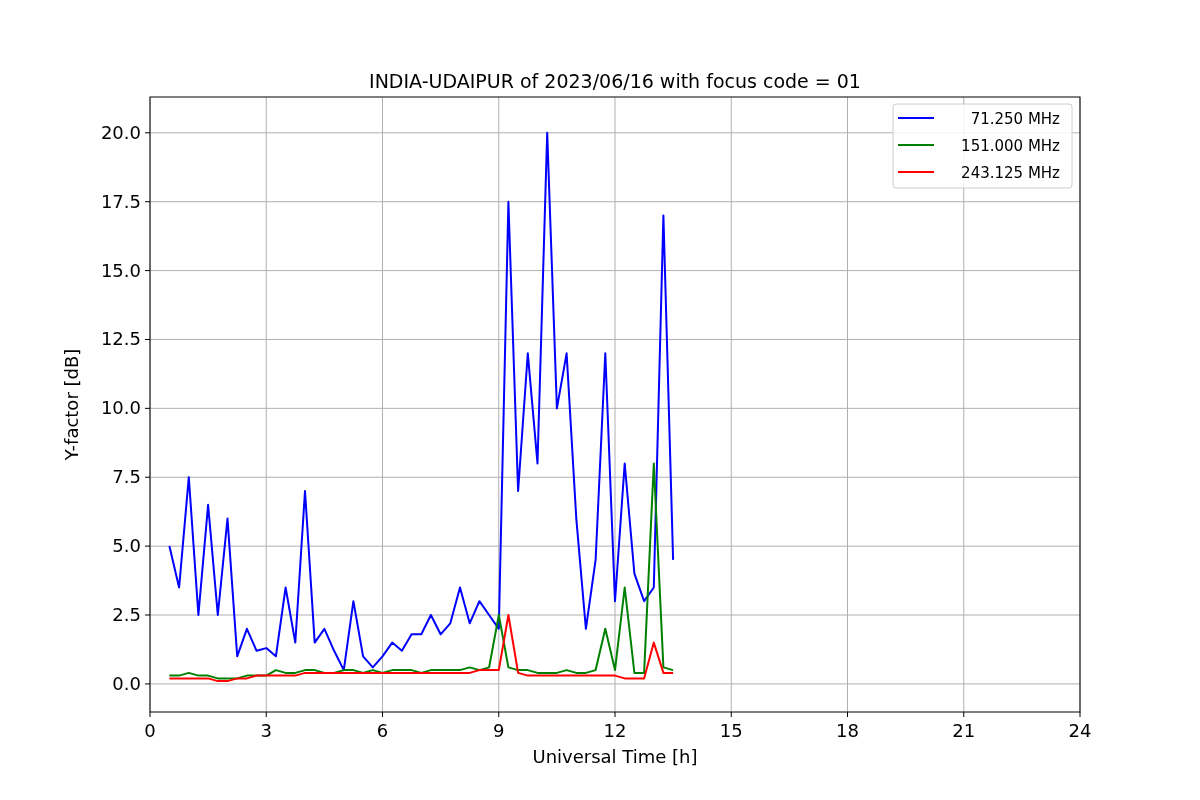 The height and width of the screenshot is (800, 1200). I want to click on y-axis-label: Y-factor [dB], so click(71, 404).